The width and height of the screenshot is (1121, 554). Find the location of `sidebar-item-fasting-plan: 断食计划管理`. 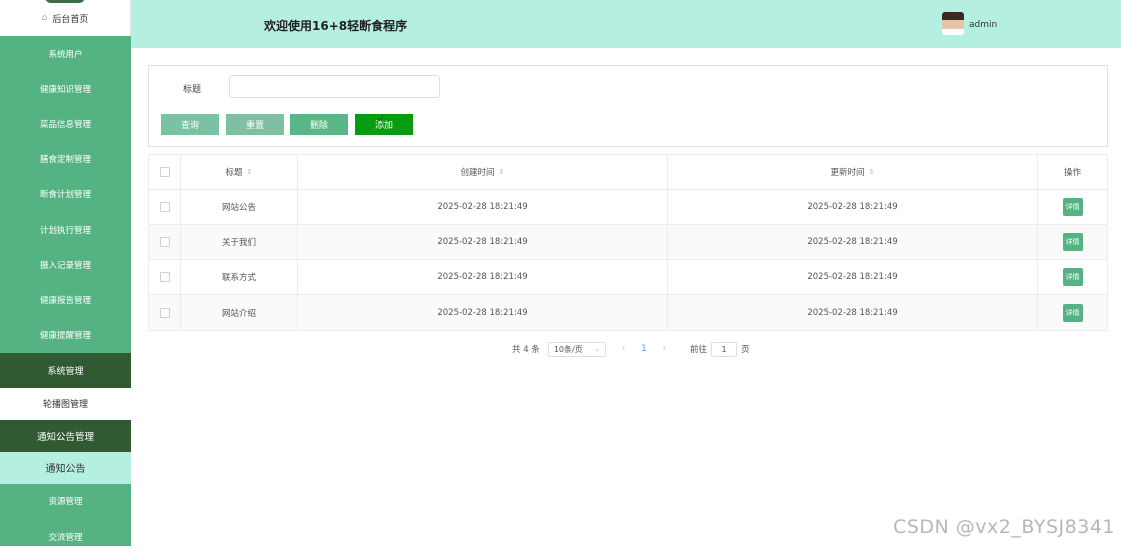

sidebar-item-fasting-plan: 断食计划管理 is located at coordinates (65, 194).